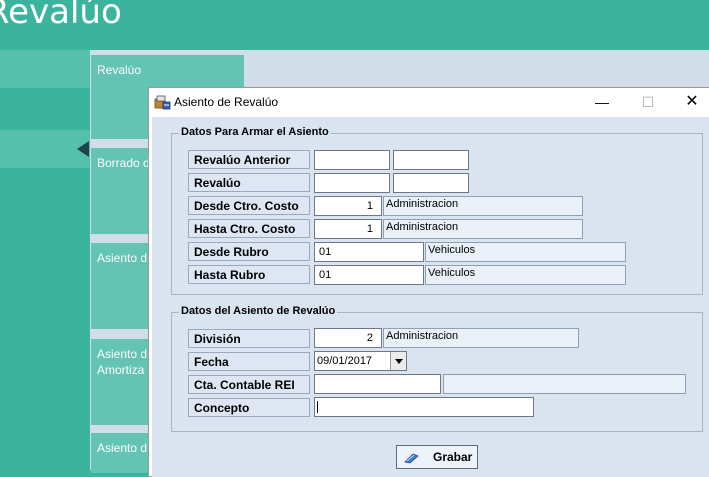 This screenshot has height=477, width=709. I want to click on group-legend: Datos del Asiento de Revalúo, so click(258, 311).